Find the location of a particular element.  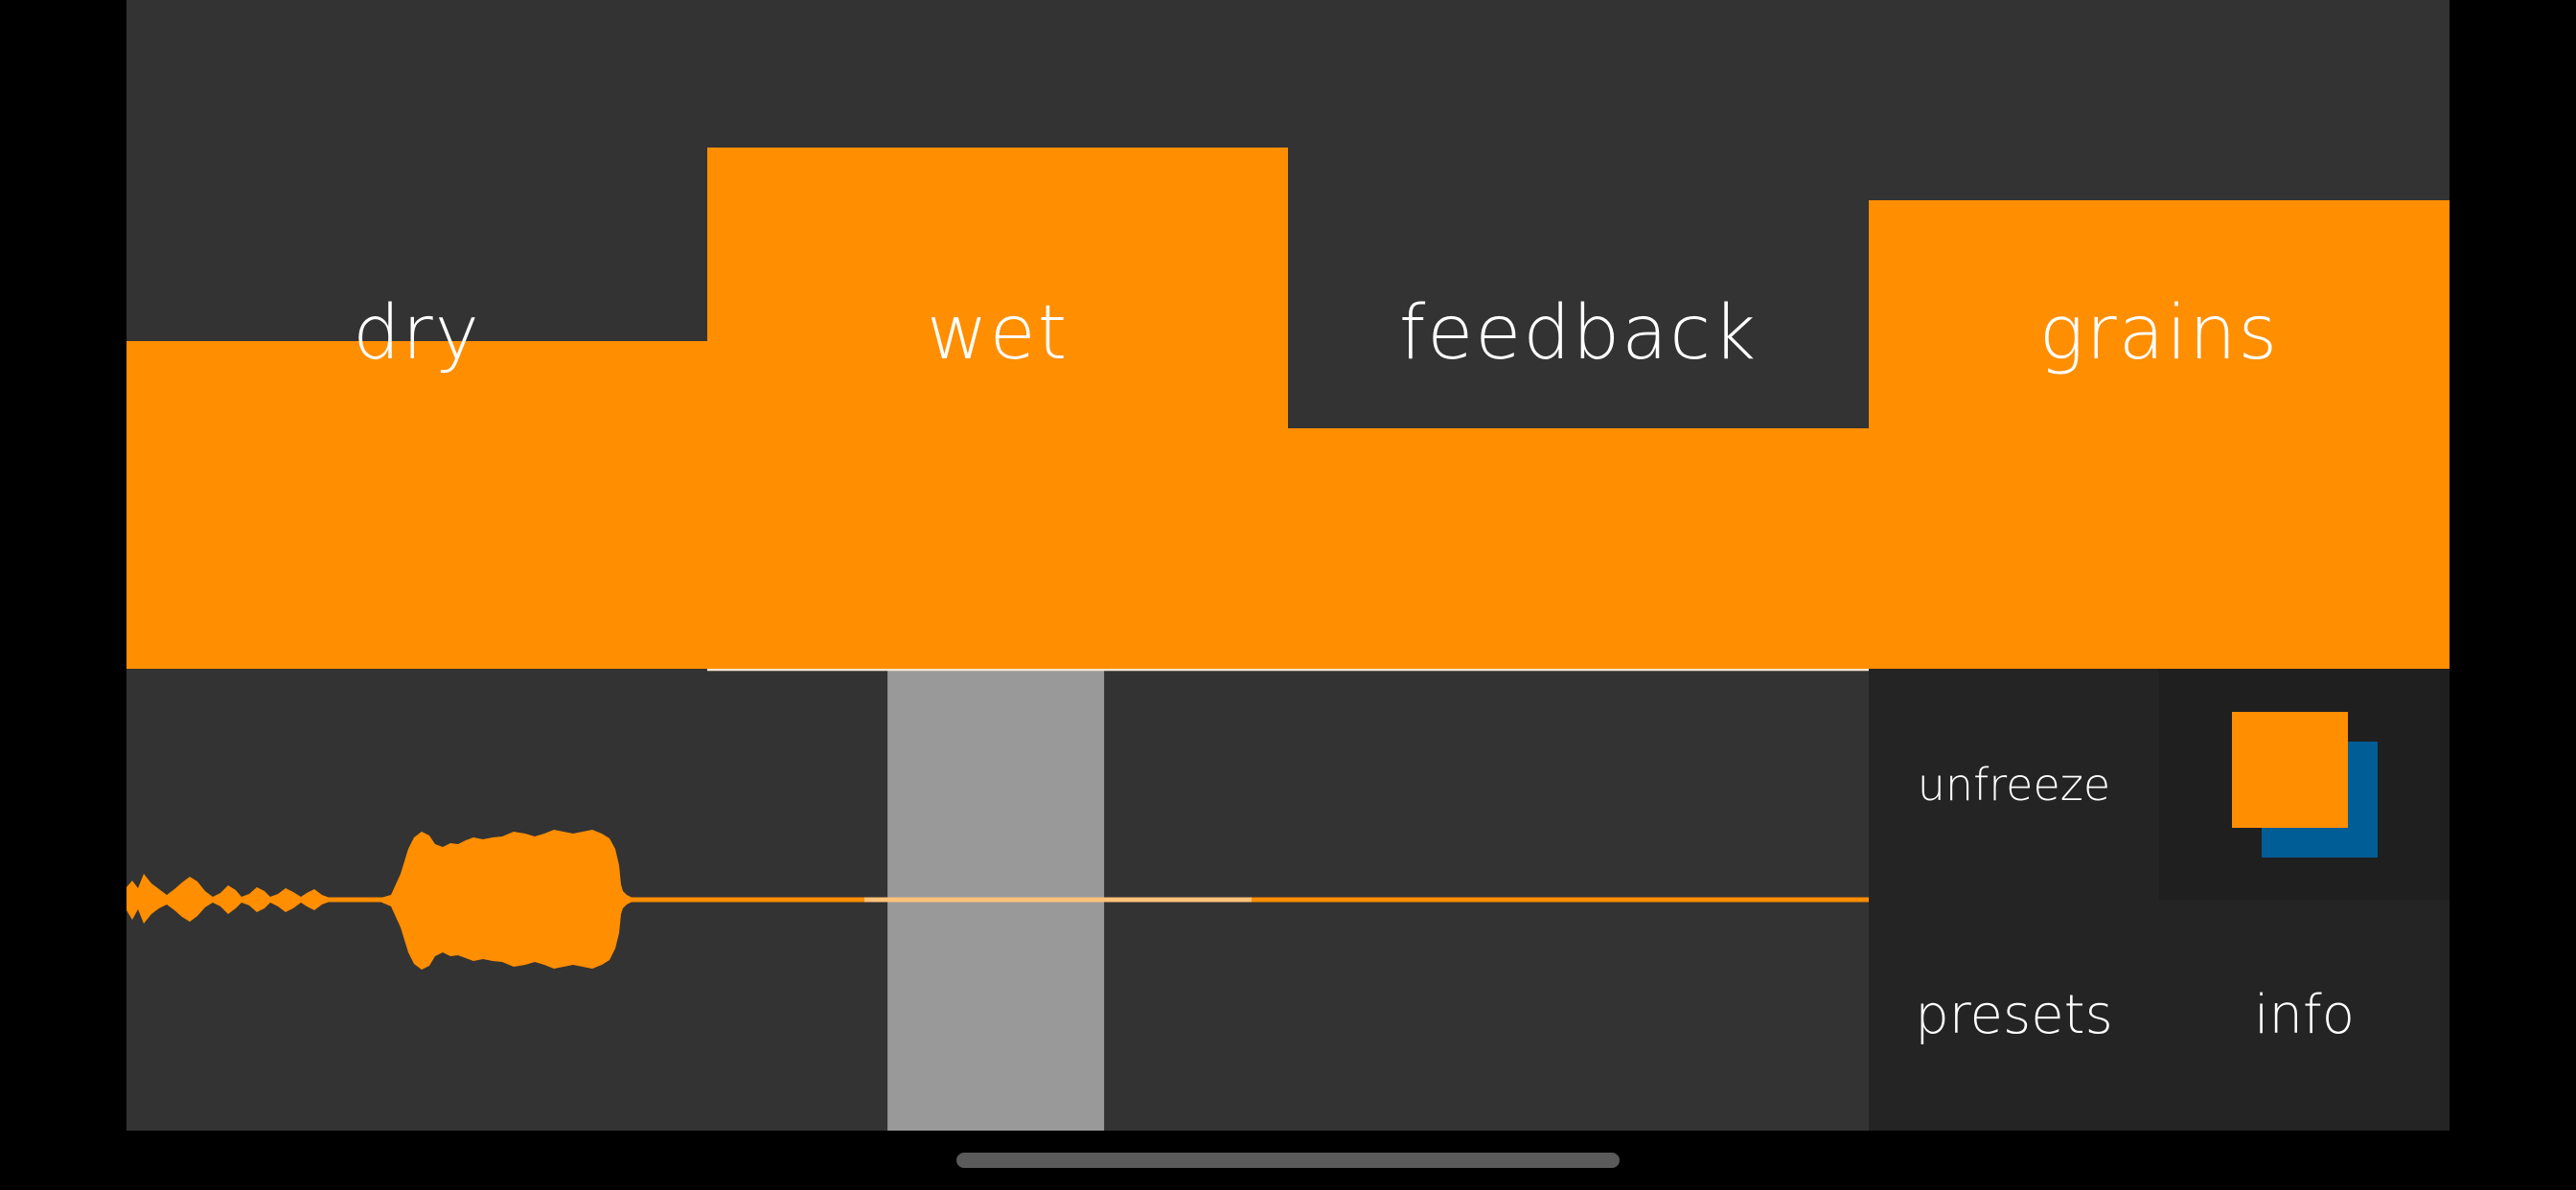

fader-feedback: feedback is located at coordinates (1578, 334).